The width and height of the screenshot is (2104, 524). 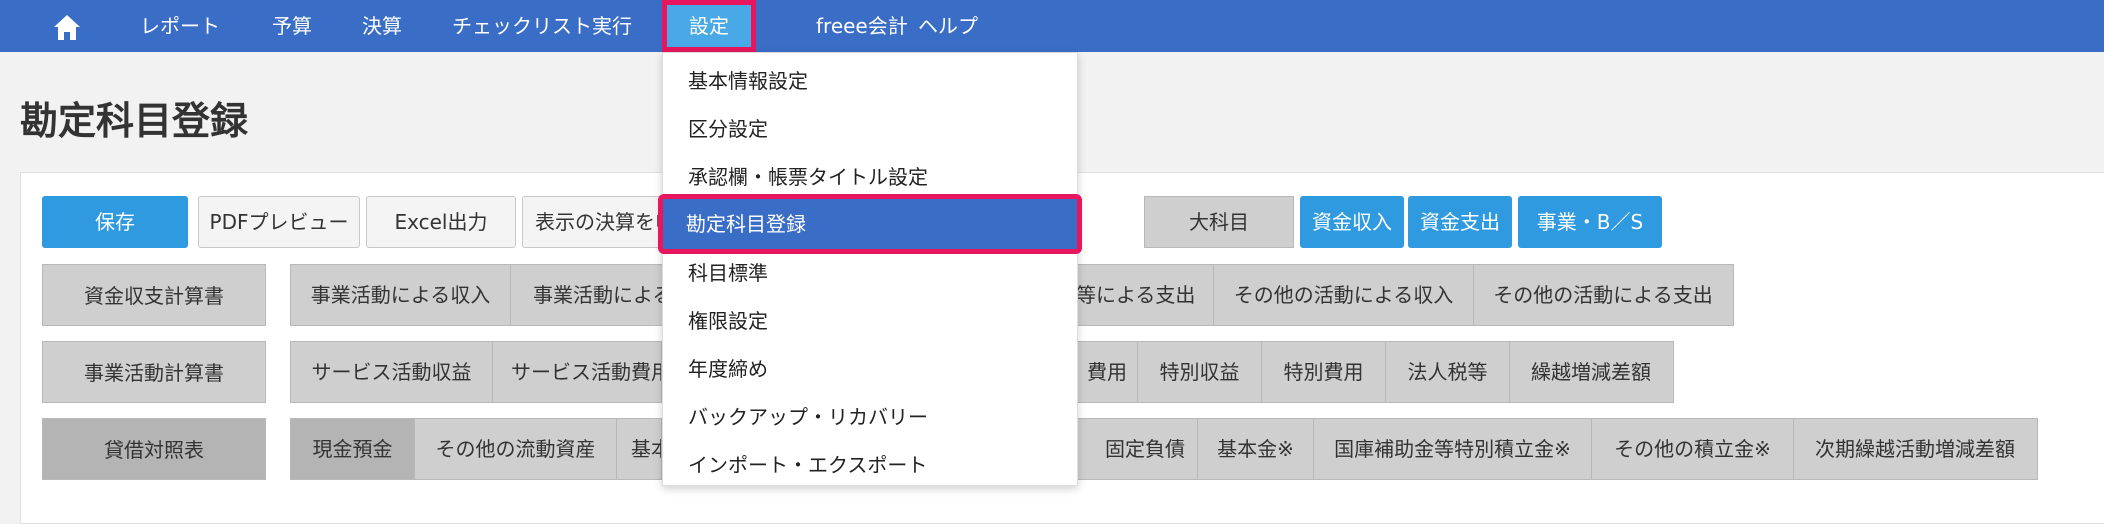 I want to click on tab-carryover-difference: 繰越増減差額, so click(x=1591, y=372).